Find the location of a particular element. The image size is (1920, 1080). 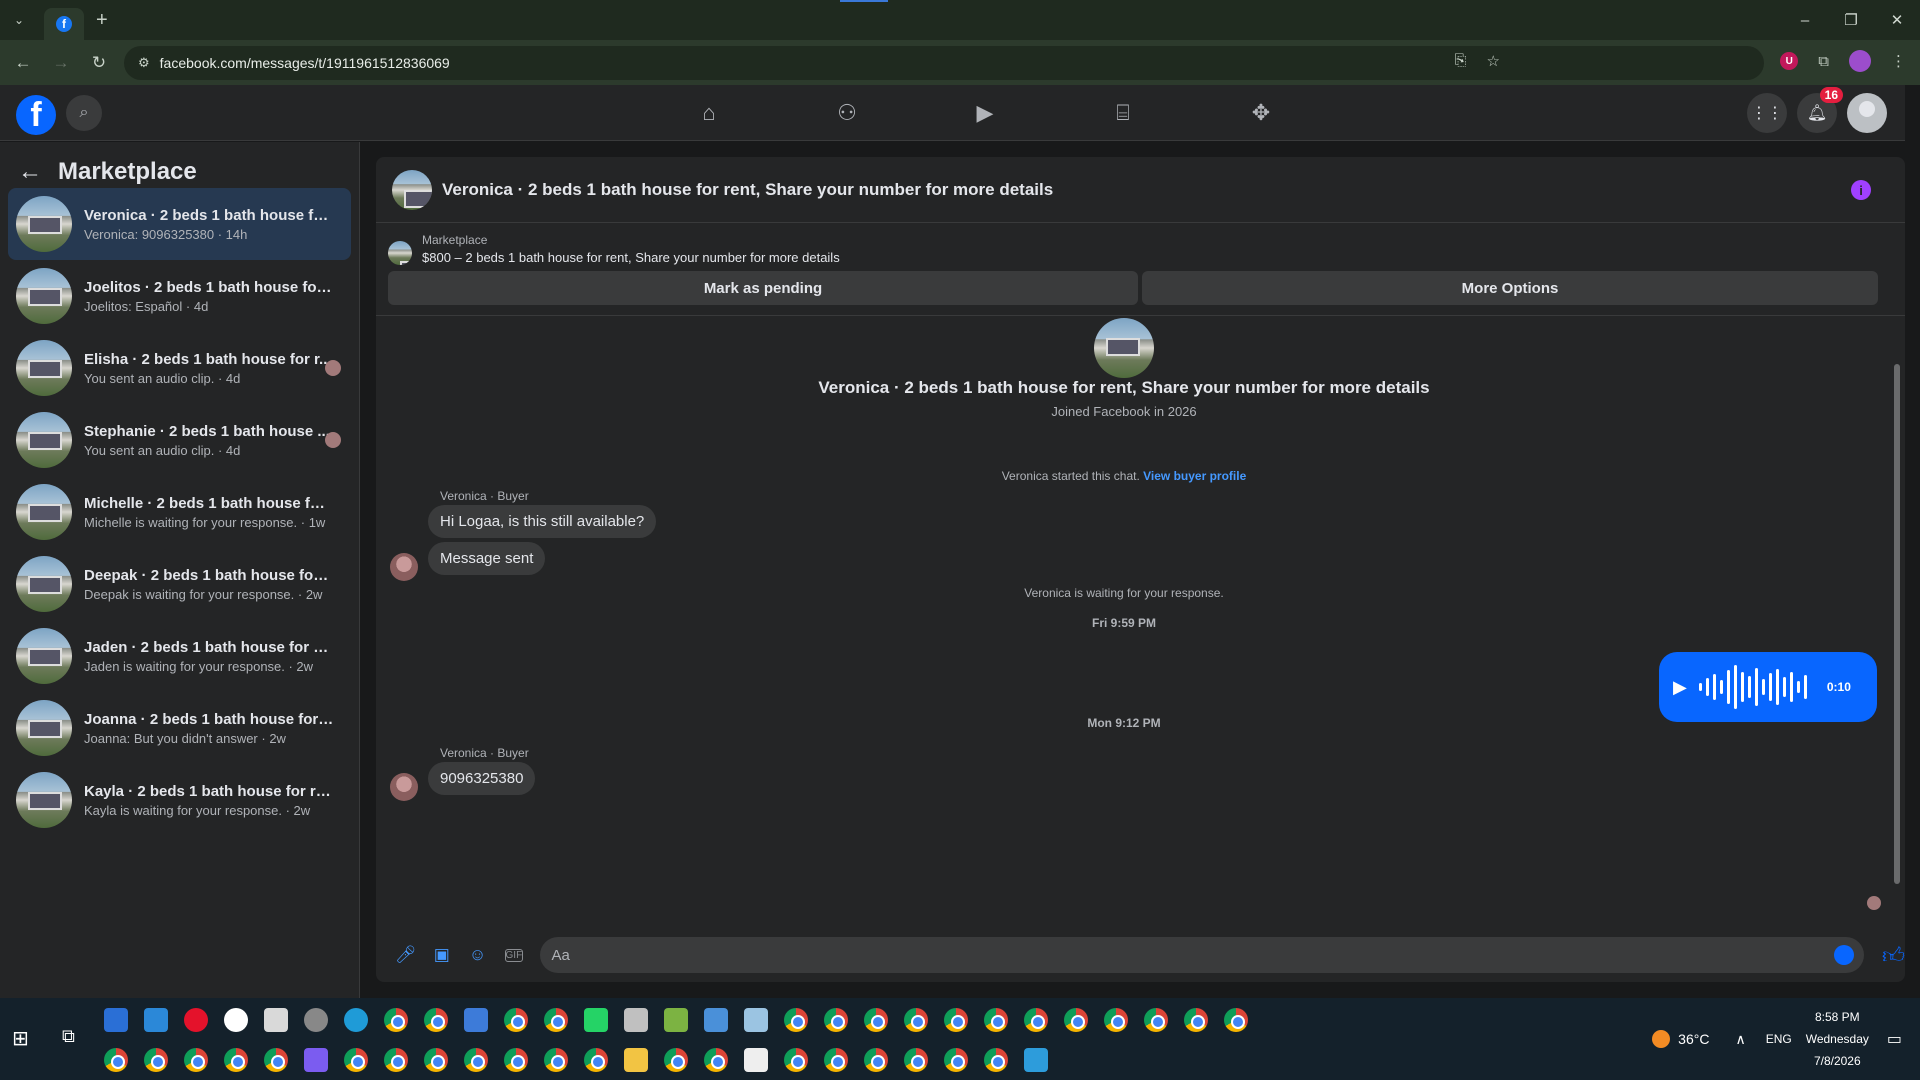

more-options-button: More Options is located at coordinates (1510, 288).